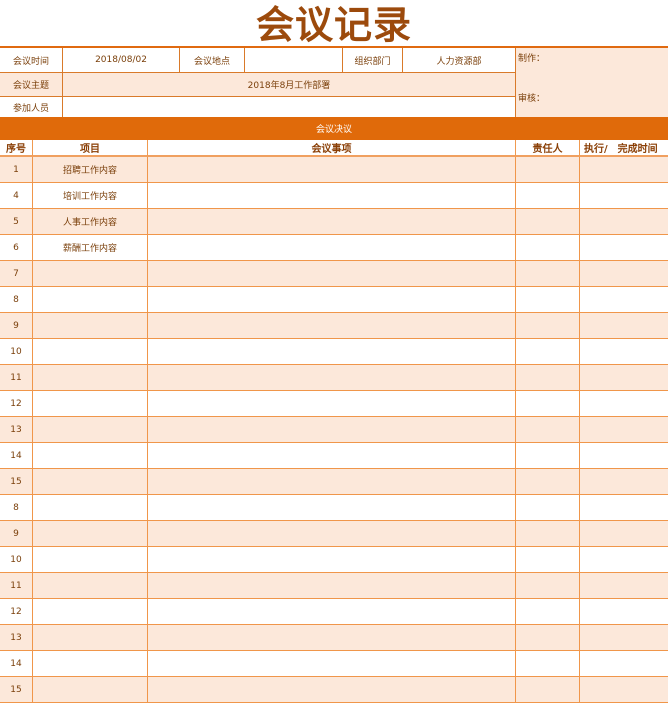  What do you see at coordinates (121, 60) in the screenshot?
I see `meeting-time-value: 2018/08/02` at bounding box center [121, 60].